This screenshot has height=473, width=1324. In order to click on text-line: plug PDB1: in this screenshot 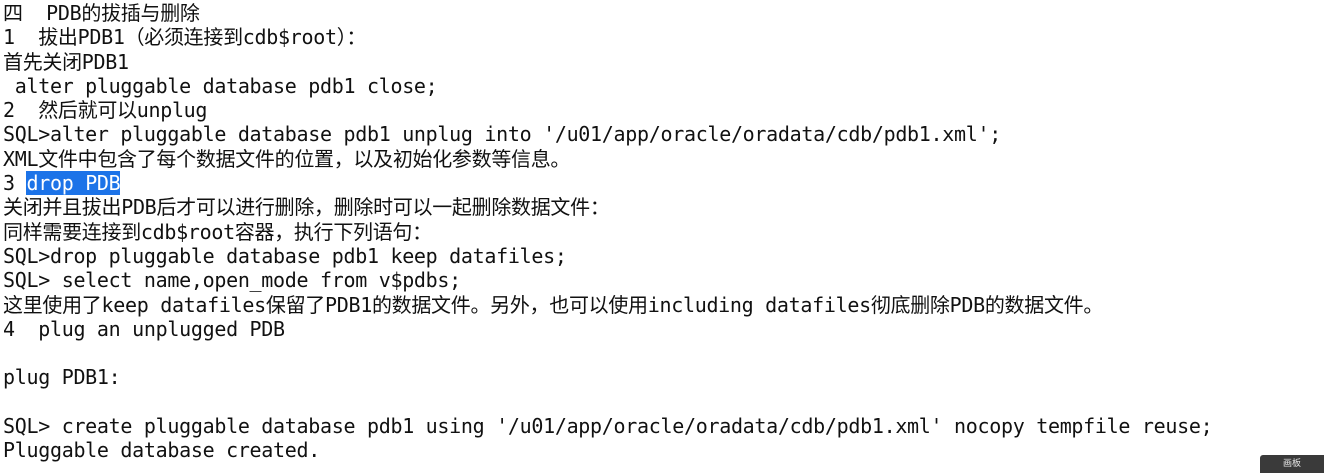, I will do `click(62, 377)`.